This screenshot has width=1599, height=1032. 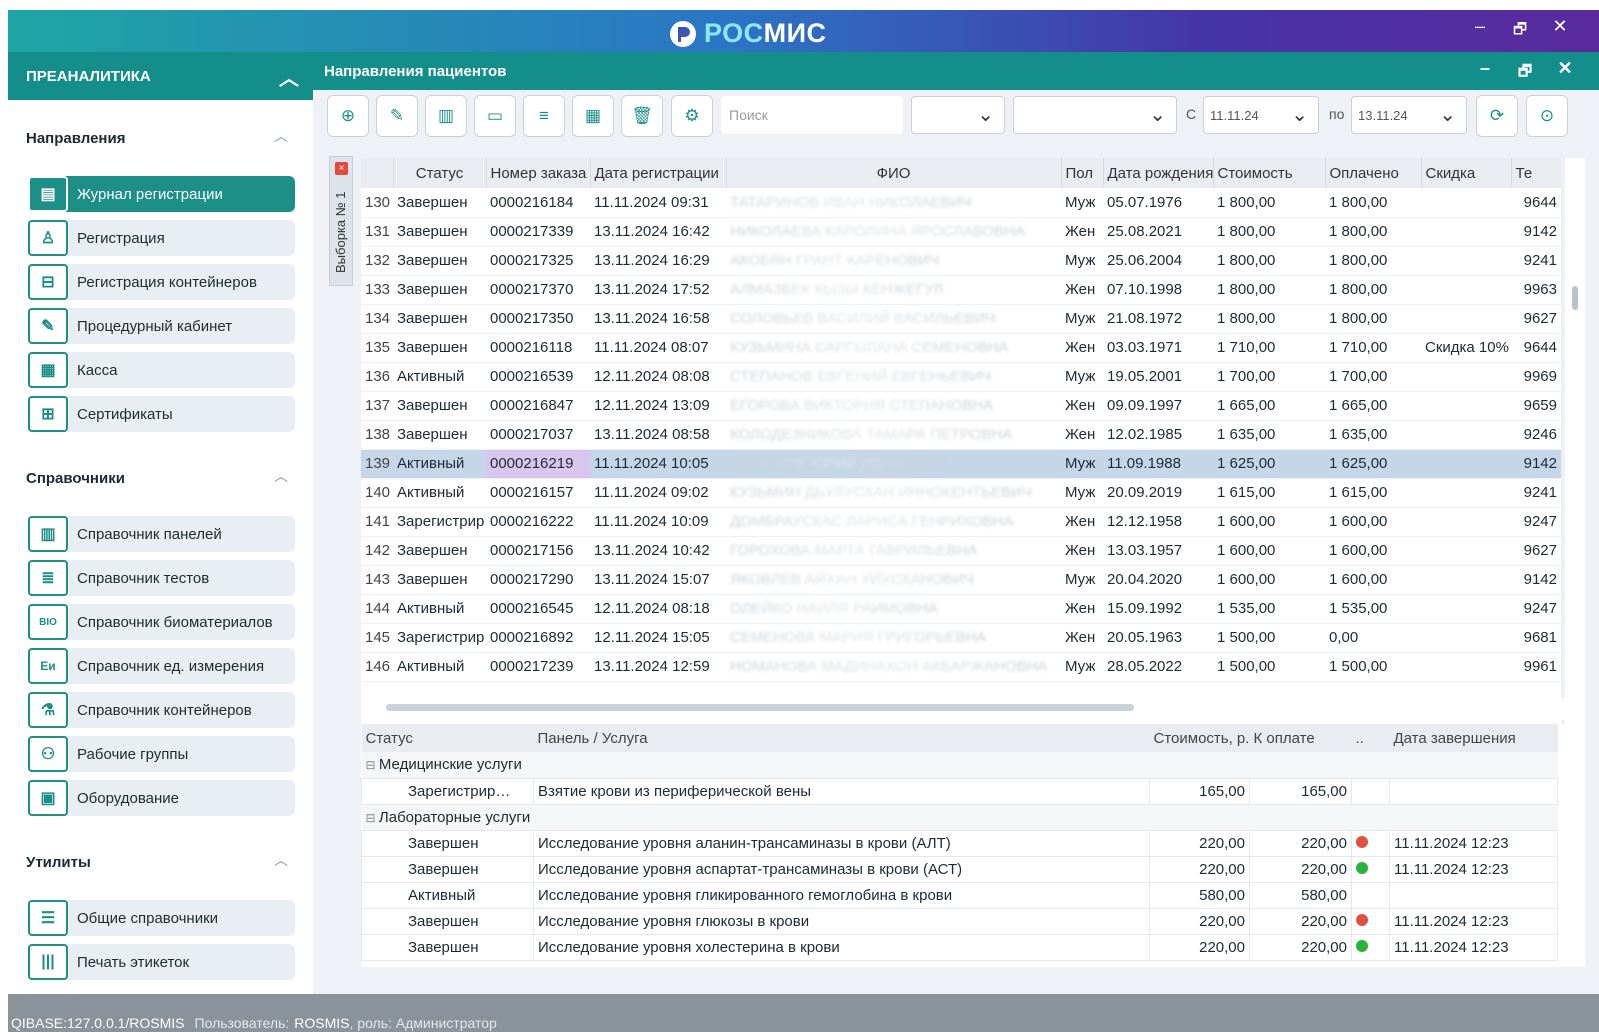 What do you see at coordinates (1095, 115) in the screenshot?
I see `filter-select-2: ⌄` at bounding box center [1095, 115].